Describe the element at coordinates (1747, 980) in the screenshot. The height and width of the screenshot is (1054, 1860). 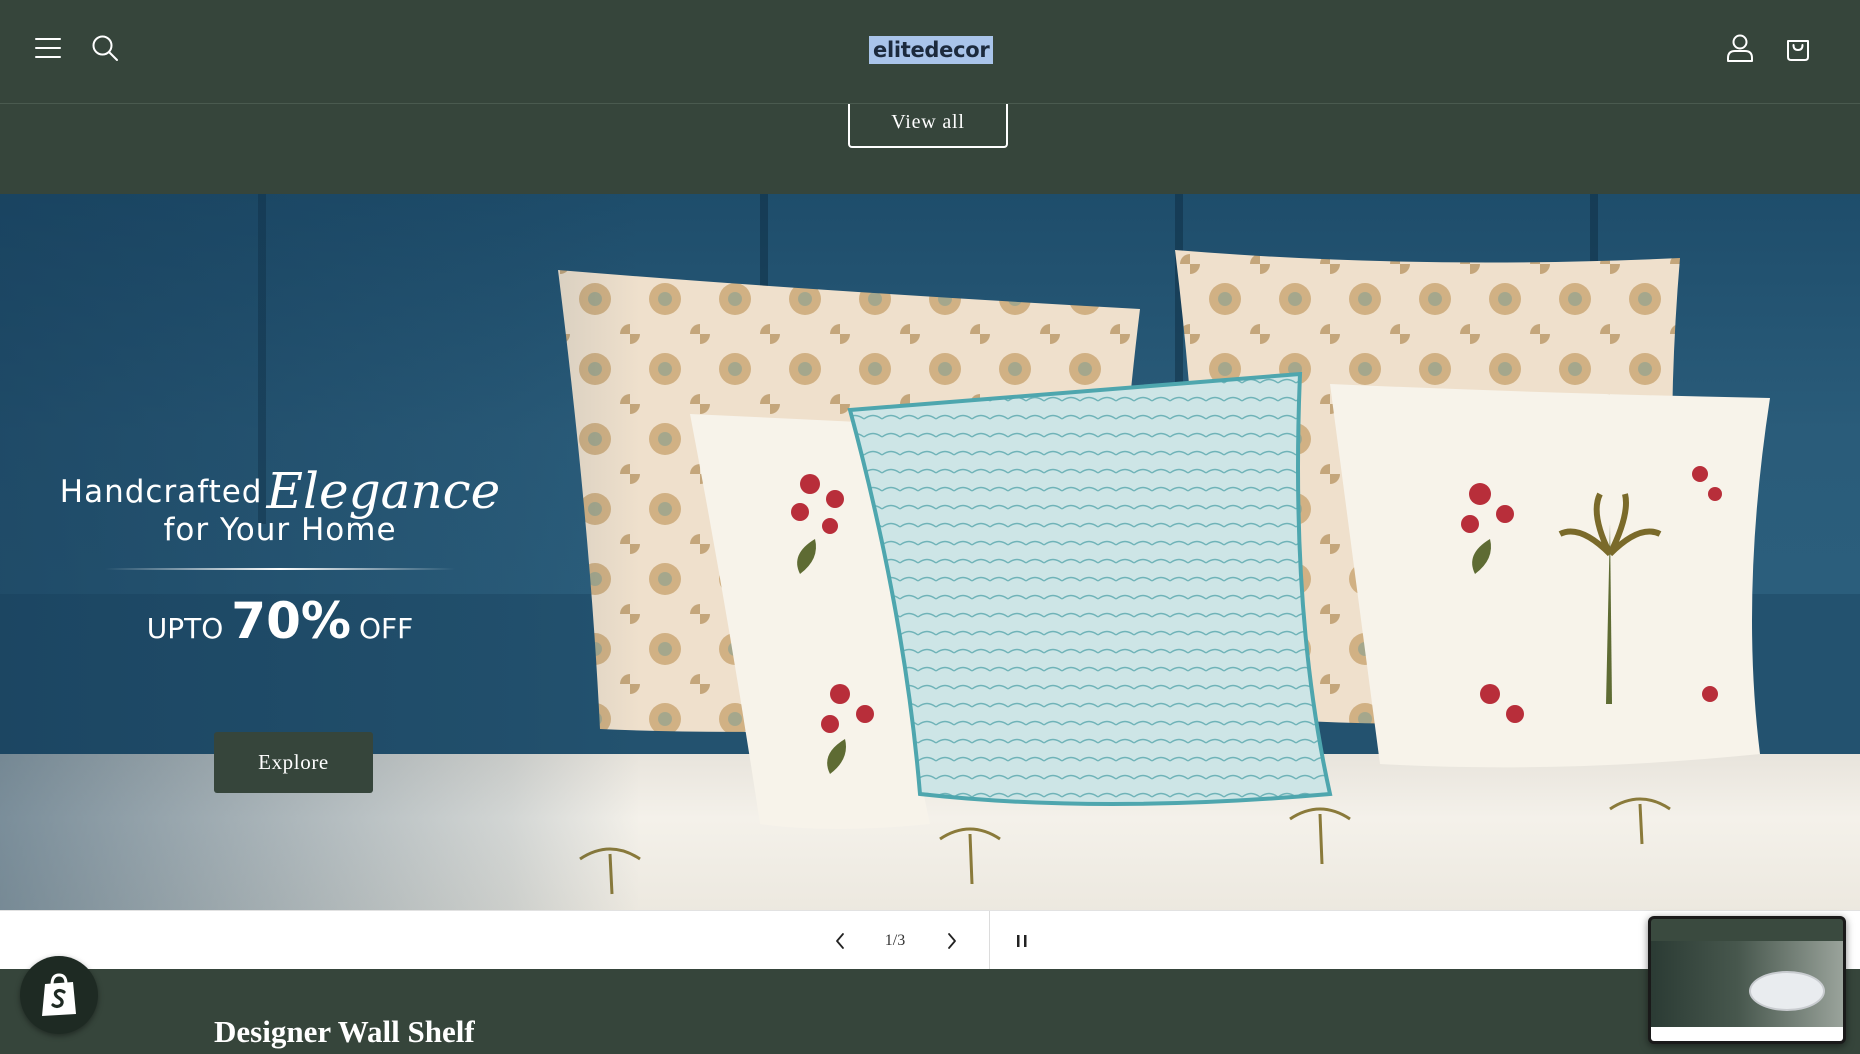
I see `video-preview-thumbnail` at that location.